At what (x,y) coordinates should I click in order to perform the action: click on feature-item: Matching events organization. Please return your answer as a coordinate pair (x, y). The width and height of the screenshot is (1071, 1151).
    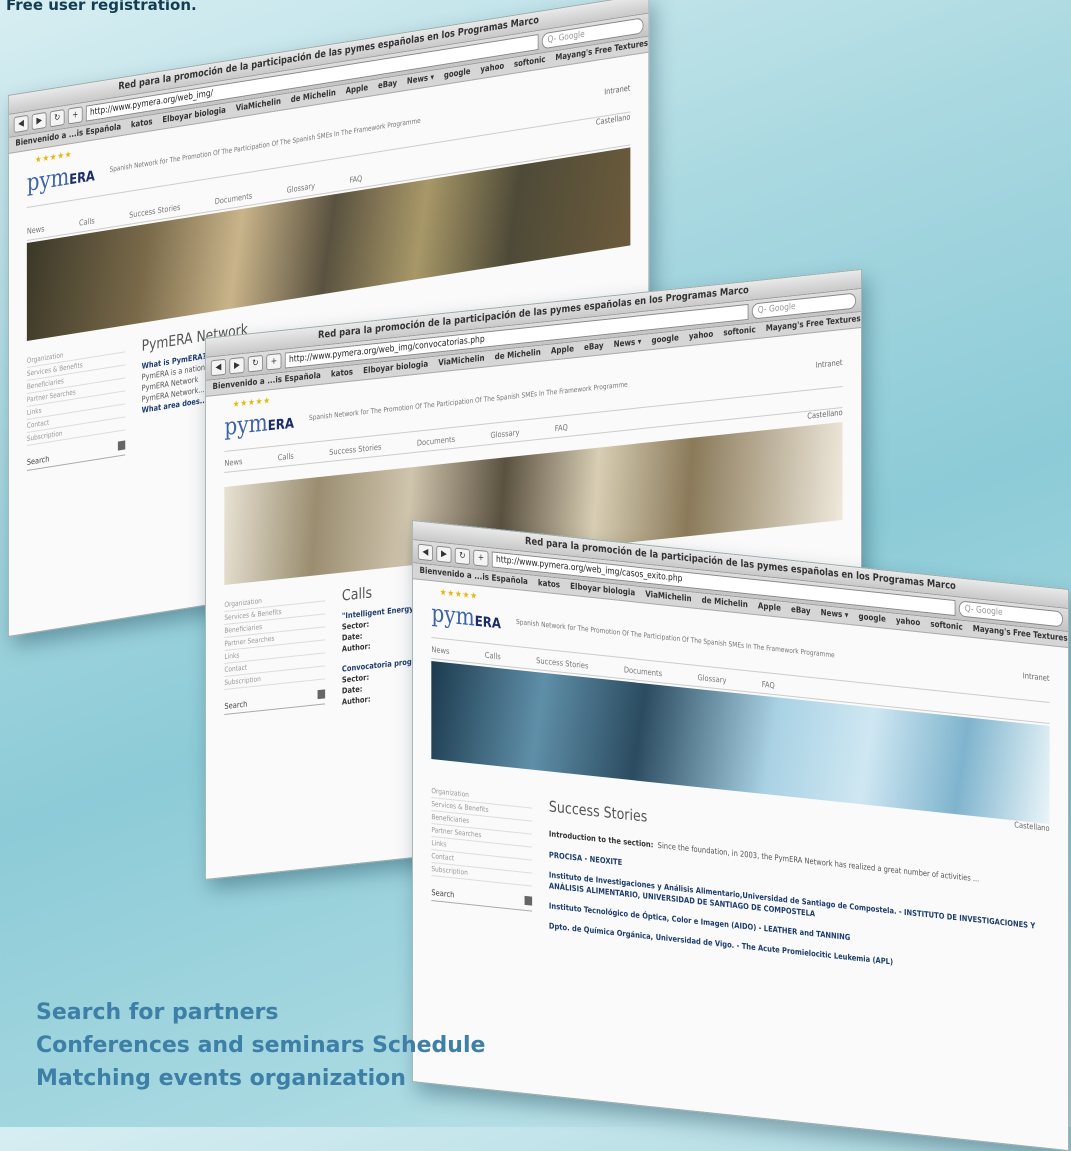
    Looking at the image, I should click on (221, 1078).